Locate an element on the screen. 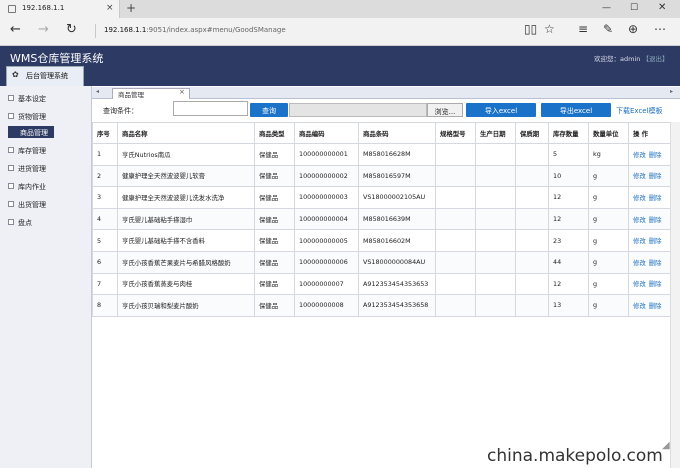 This screenshot has height=468, width=680. table-cell: 10000000008 is located at coordinates (326, 305).